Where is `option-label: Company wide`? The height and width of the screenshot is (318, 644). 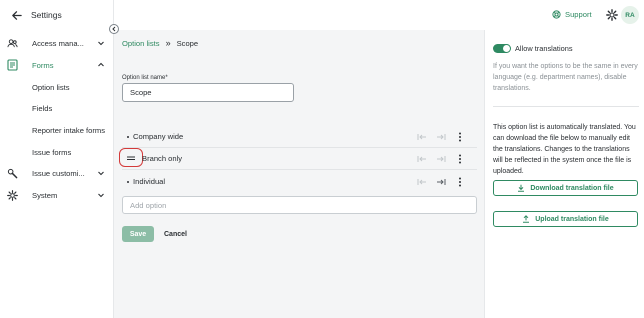
option-label: Company wide is located at coordinates (158, 136).